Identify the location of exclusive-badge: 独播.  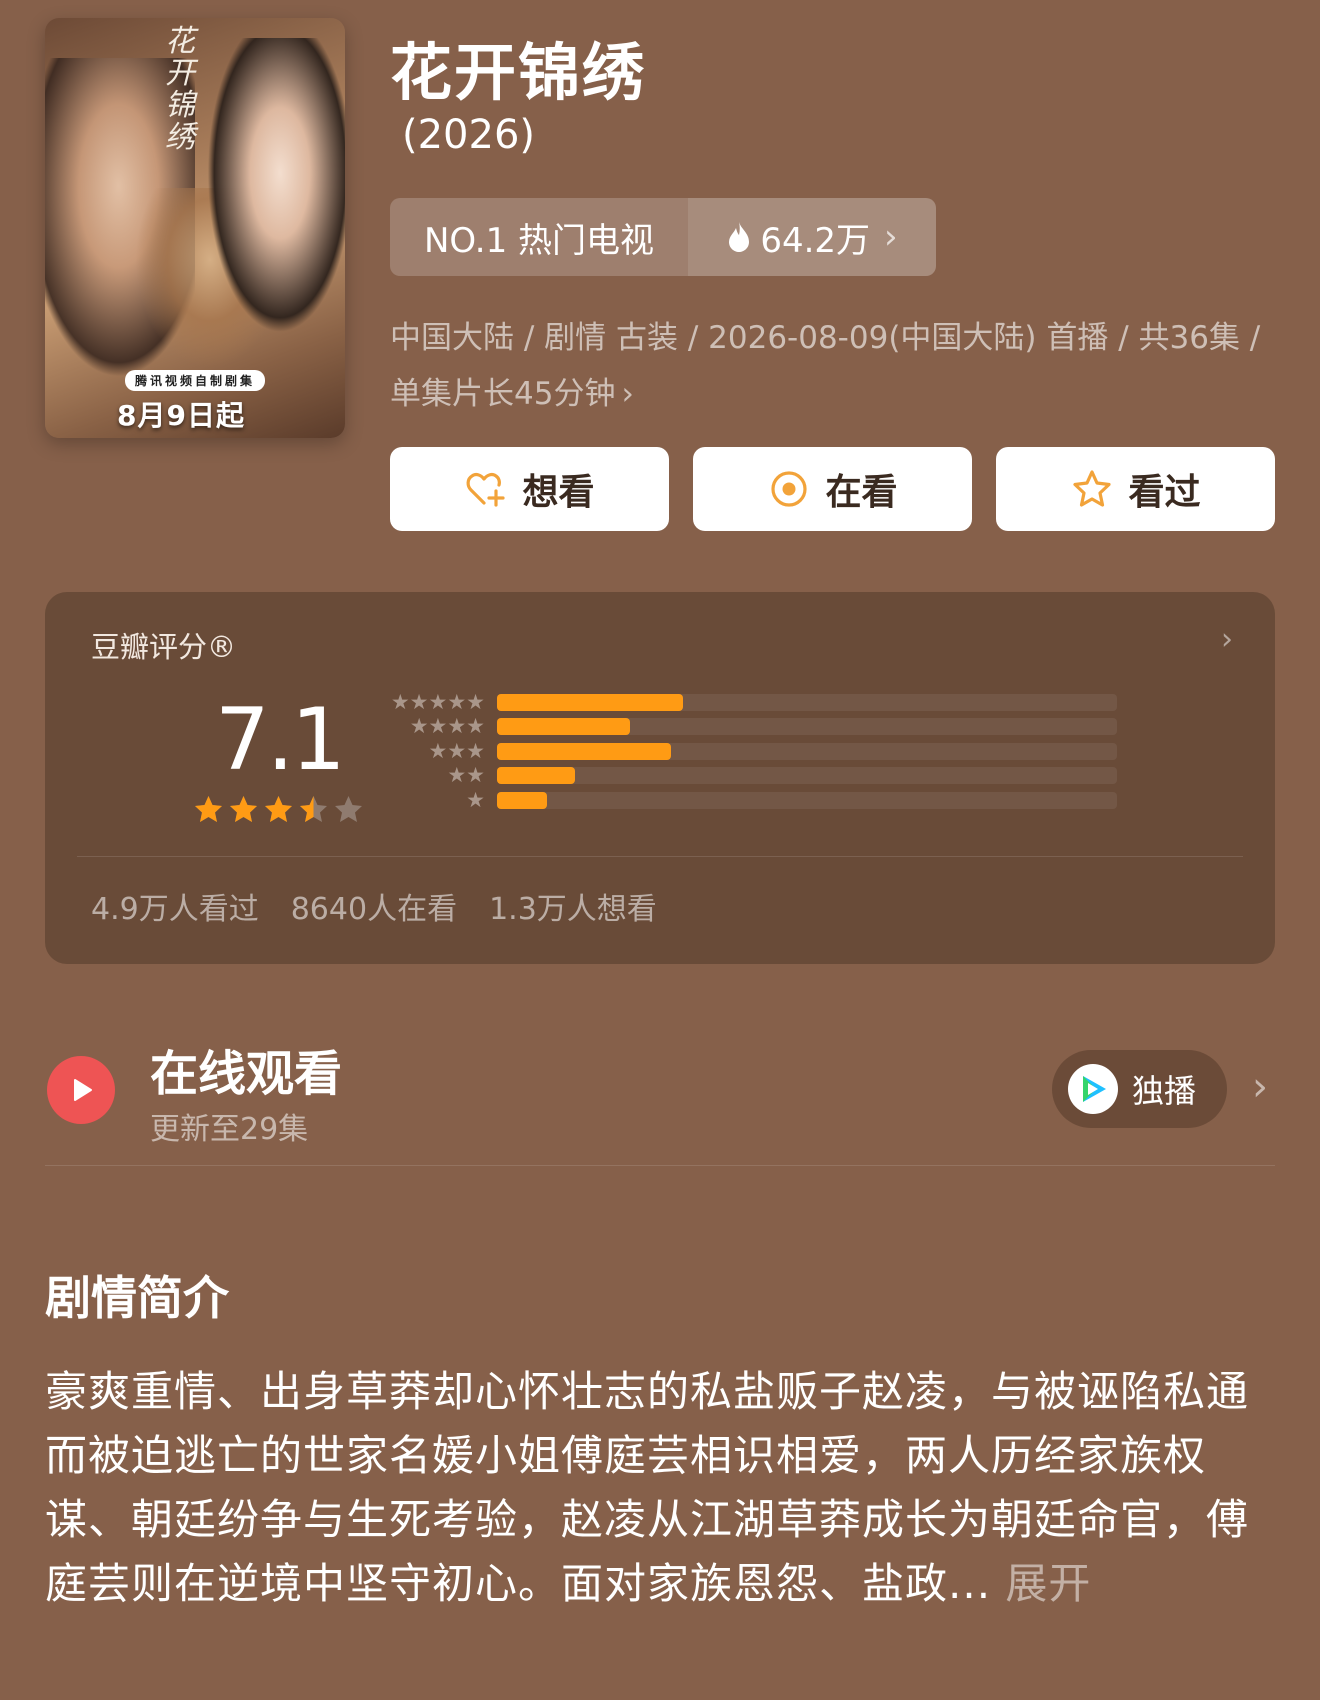
(1139, 1089).